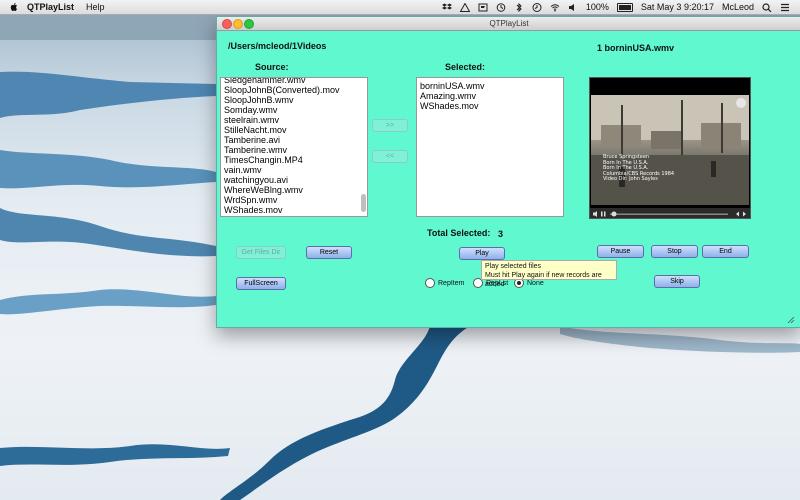 The width and height of the screenshot is (800, 500). I want to click on notification-list-icon, so click(785, 7).